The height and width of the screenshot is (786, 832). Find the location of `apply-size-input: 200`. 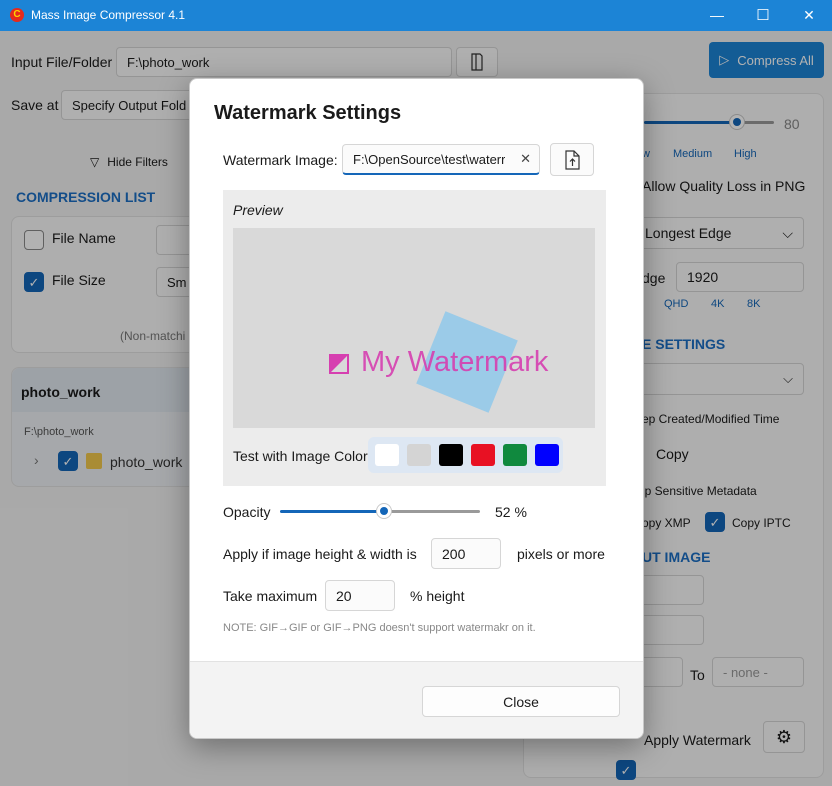

apply-size-input: 200 is located at coordinates (466, 553).